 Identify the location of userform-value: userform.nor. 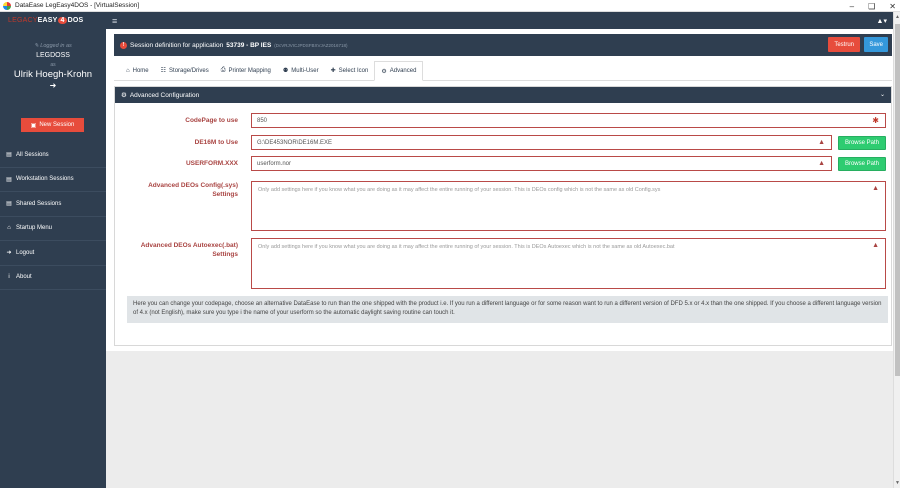
(274, 163).